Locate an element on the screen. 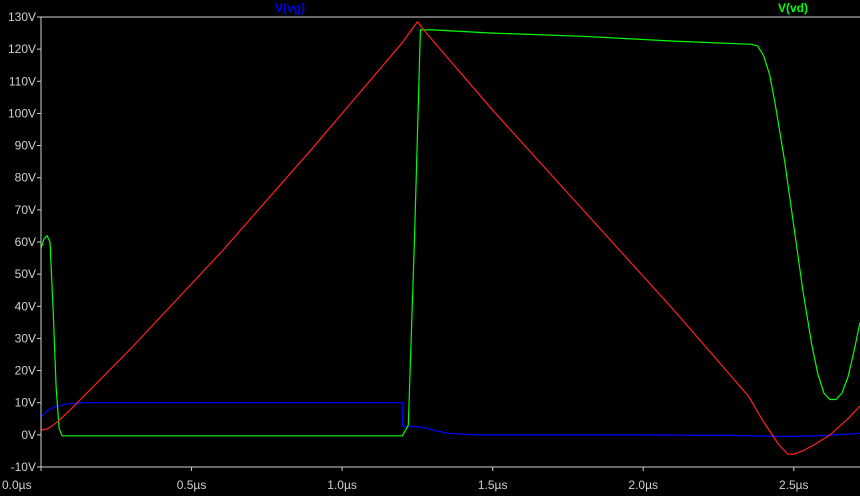  y-tick-label: 110V is located at coordinates (22, 81).